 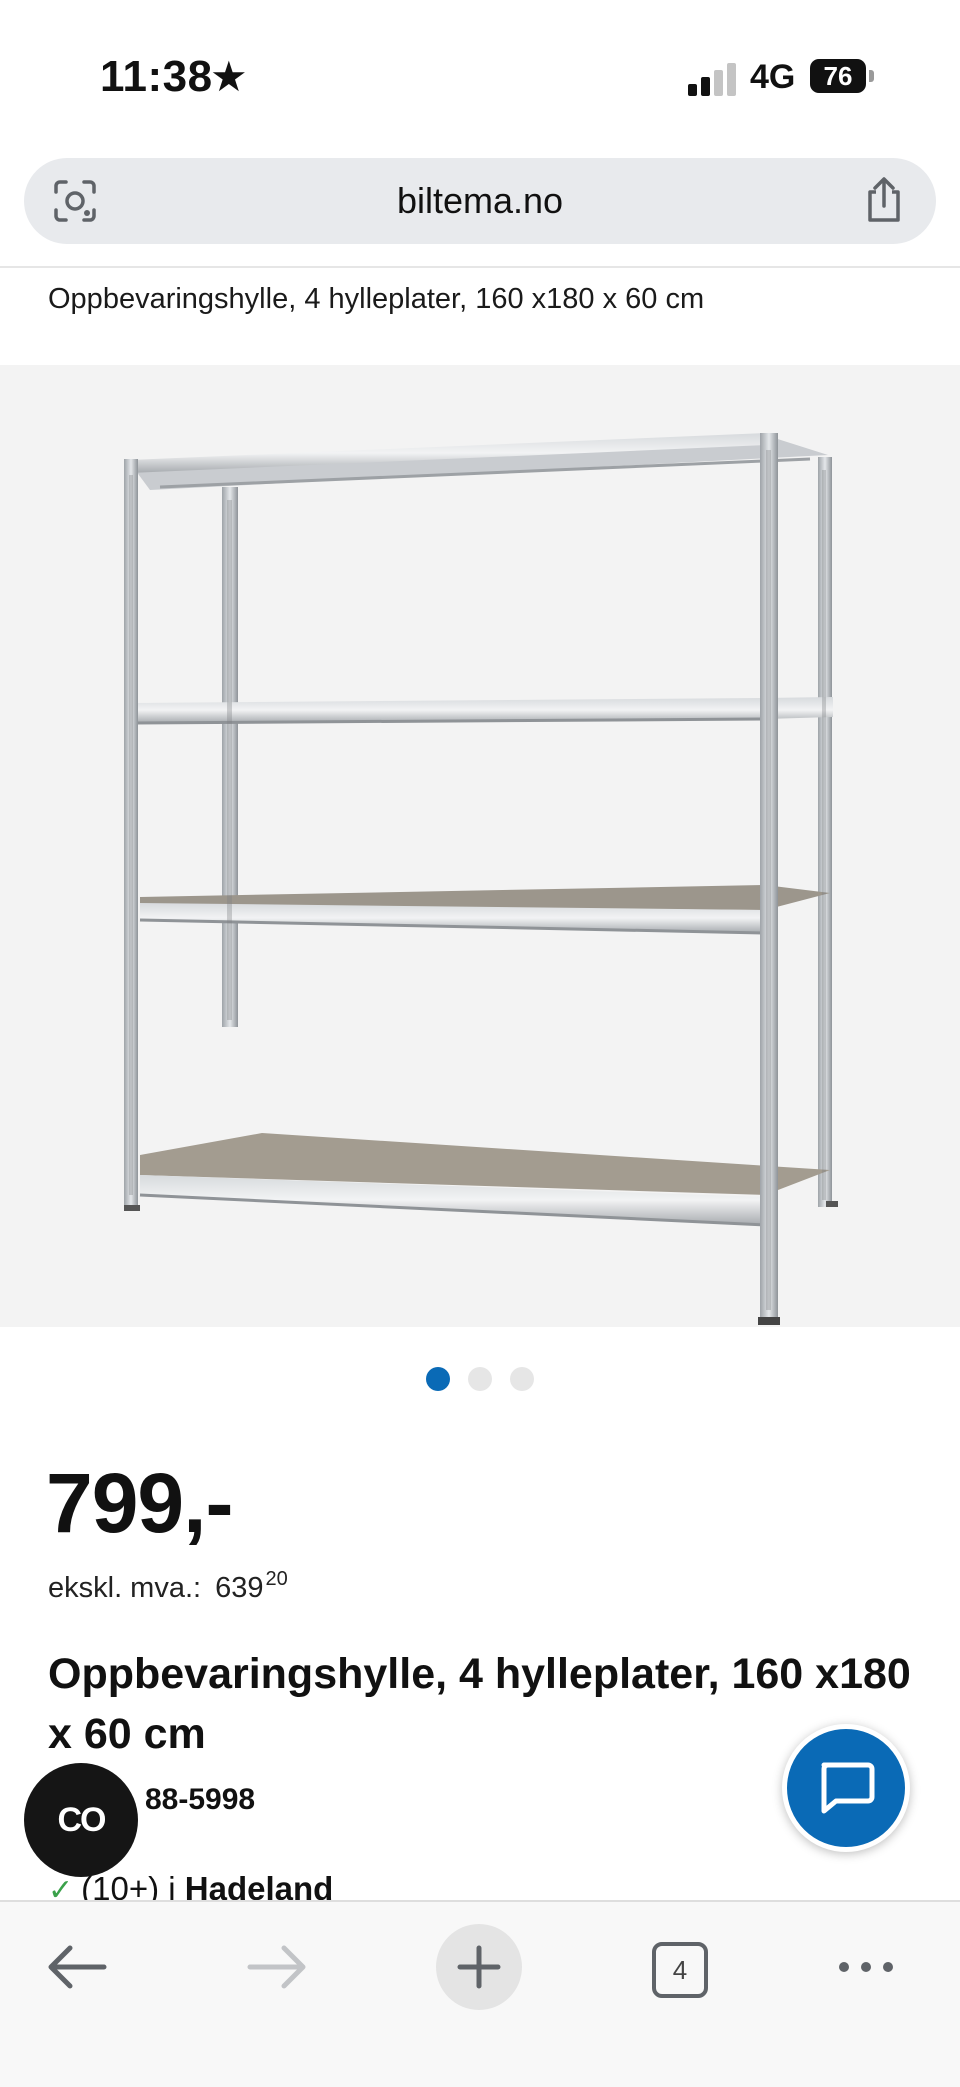 I want to click on status-bar: 11:38 ★ 4G 76, so click(x=480, y=75).